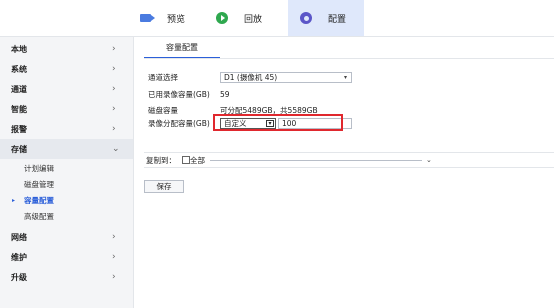 This screenshot has height=308, width=554. I want to click on caret-down-icon: ▾, so click(345, 77).